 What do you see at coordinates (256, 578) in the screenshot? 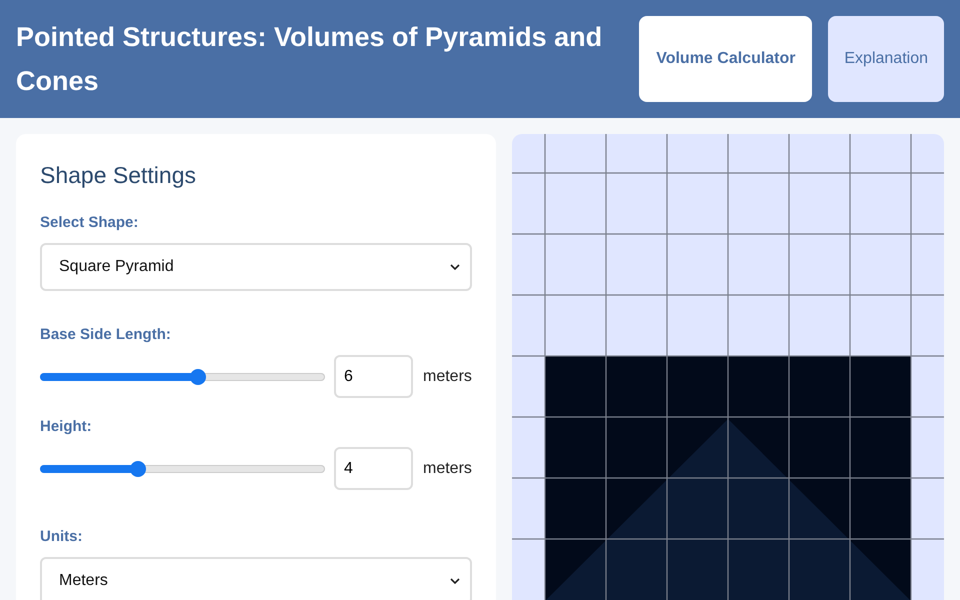
I see `dropdown: Meters` at bounding box center [256, 578].